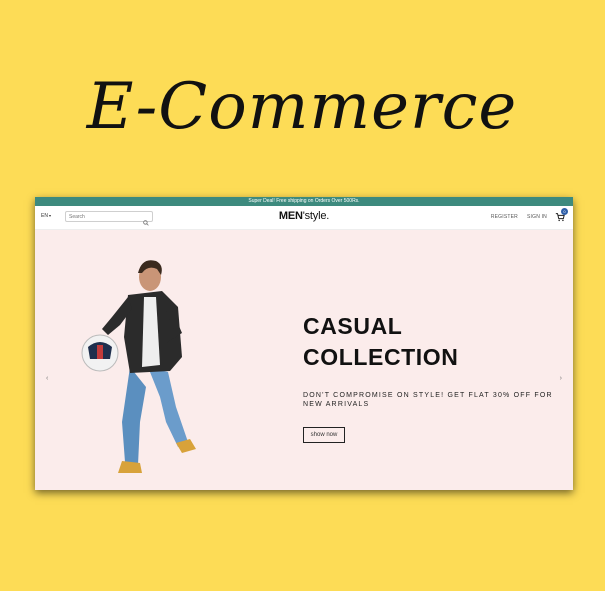  I want to click on sign-in-link: SIGN IN, so click(537, 217).